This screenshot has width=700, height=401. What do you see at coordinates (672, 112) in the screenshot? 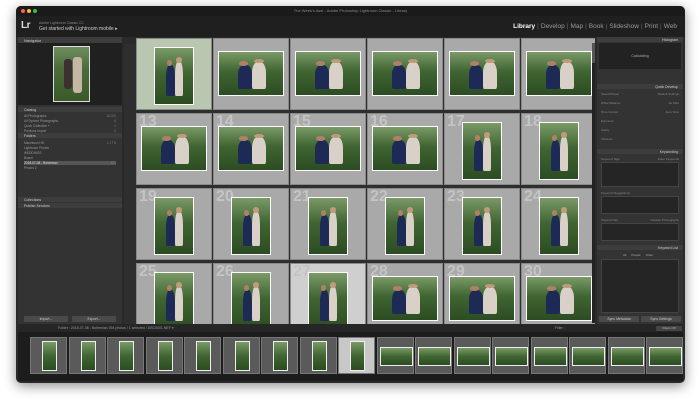
I see `quick-develop-value: Auto Tone` at bounding box center [672, 112].